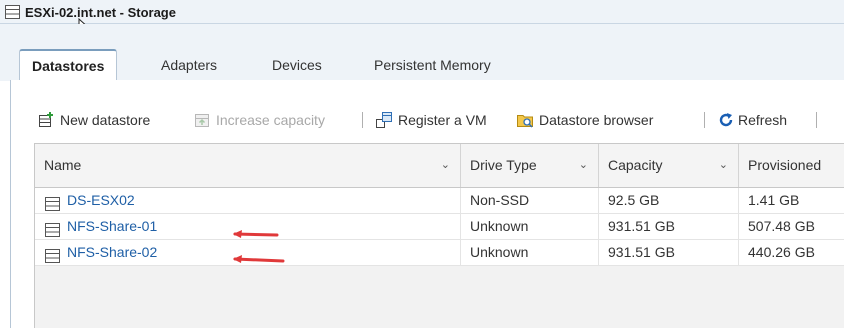 Image resolution: width=844 pixels, height=328 pixels. I want to click on datastore-name-link: DS-ESX02, so click(248, 200).